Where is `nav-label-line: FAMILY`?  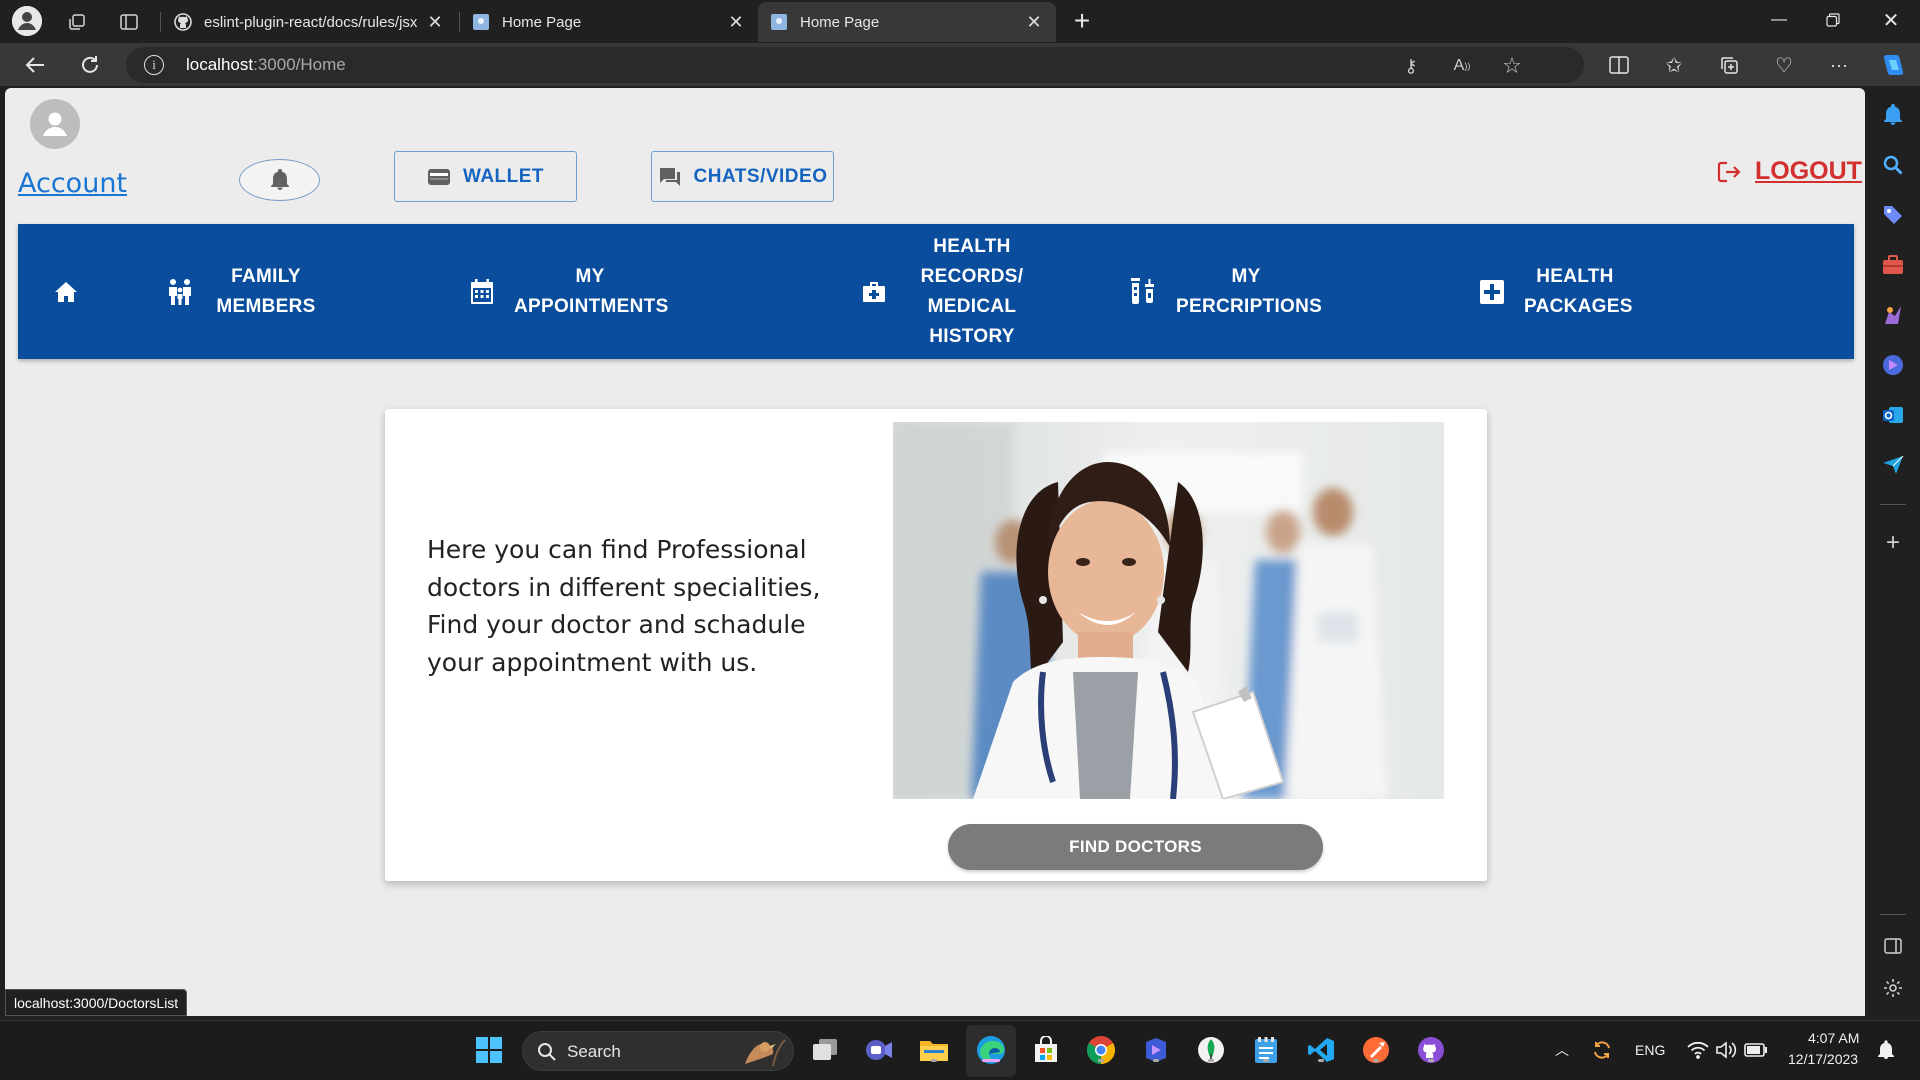
nav-label-line: FAMILY is located at coordinates (266, 276).